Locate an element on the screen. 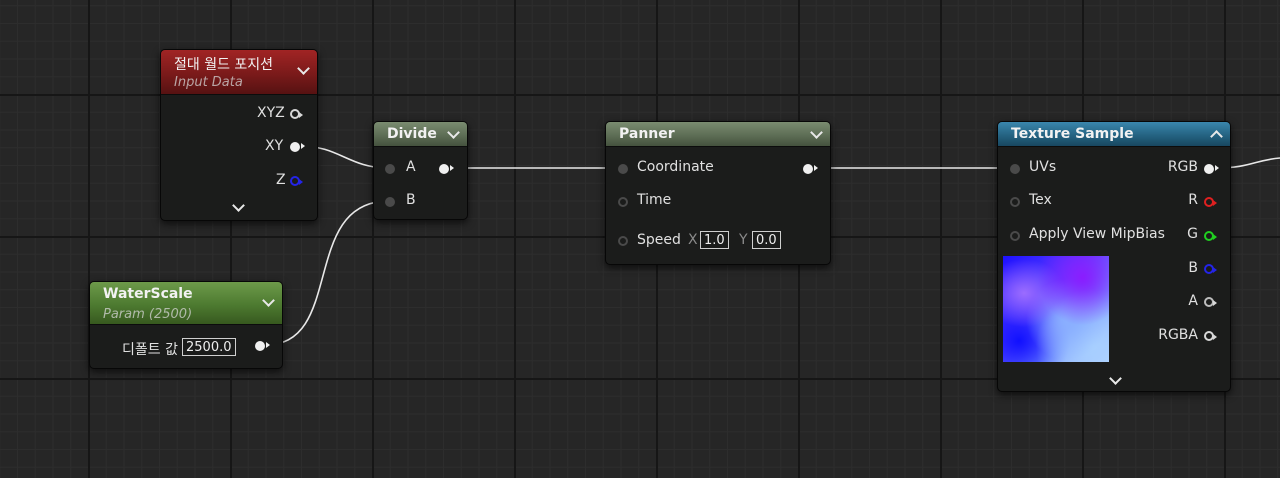  output-label-rgb: RGB is located at coordinates (1182, 167).